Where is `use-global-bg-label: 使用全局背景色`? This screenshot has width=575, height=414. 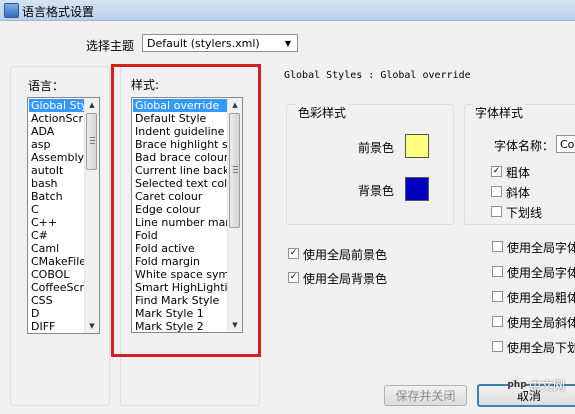 use-global-bg-label: 使用全局背景色 is located at coordinates (345, 279).